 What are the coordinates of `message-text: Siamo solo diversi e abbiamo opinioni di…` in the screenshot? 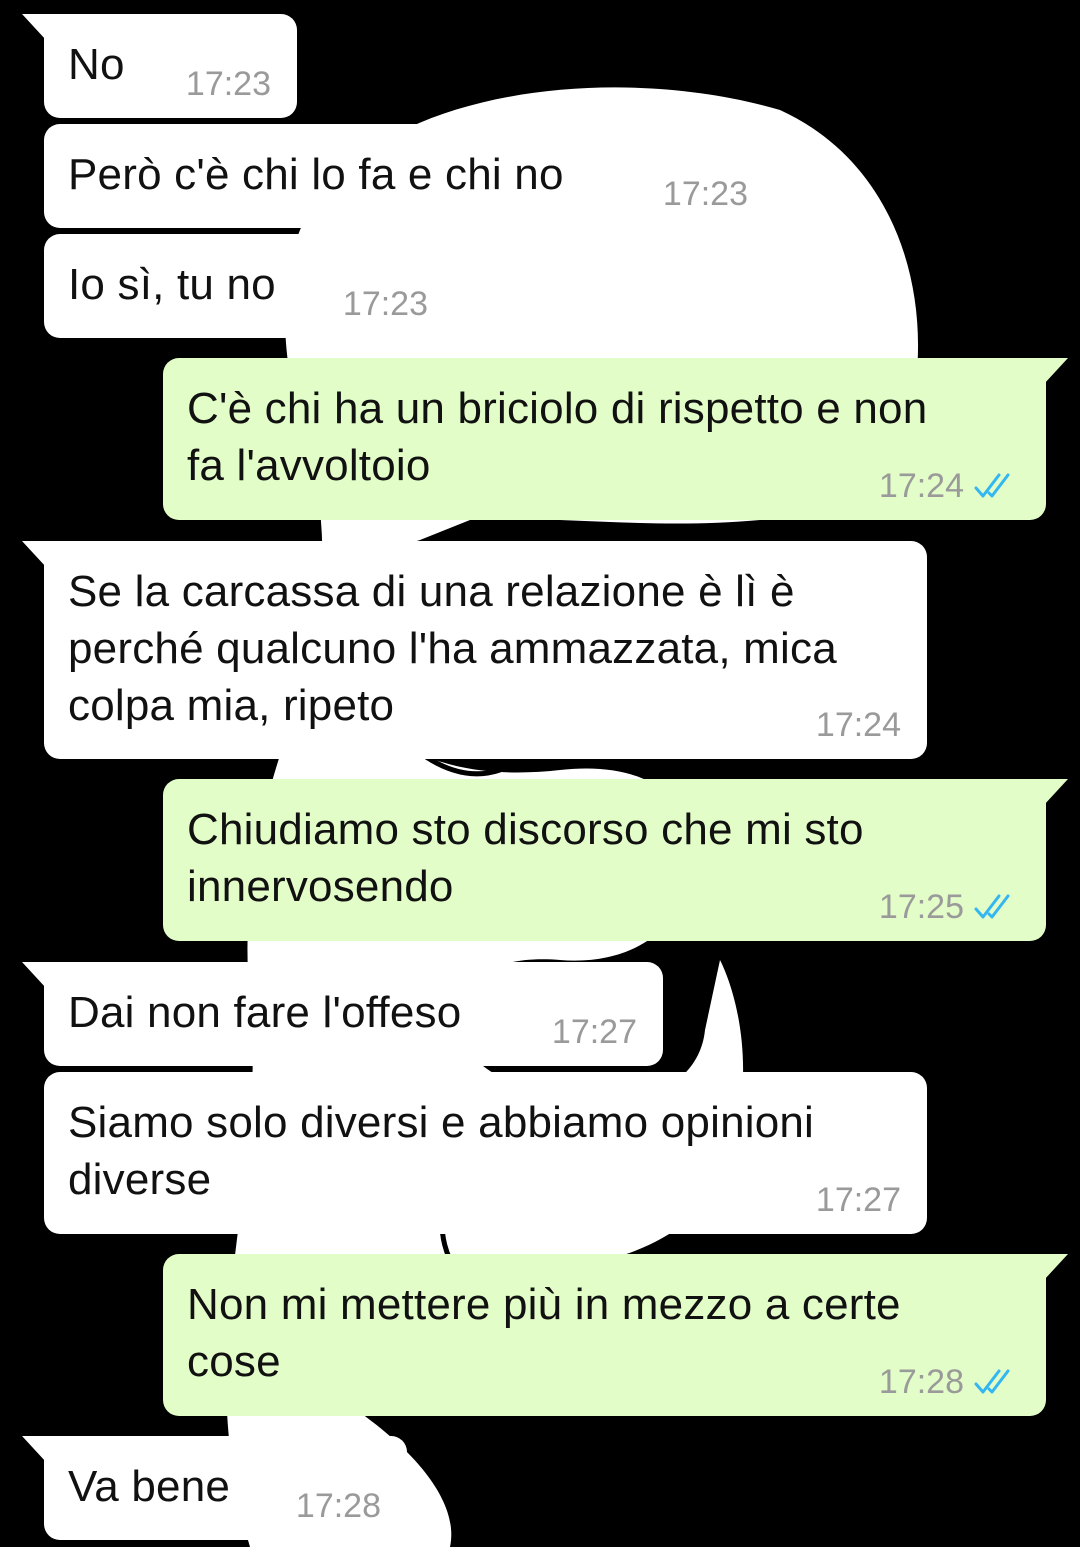 It's located at (441, 1151).